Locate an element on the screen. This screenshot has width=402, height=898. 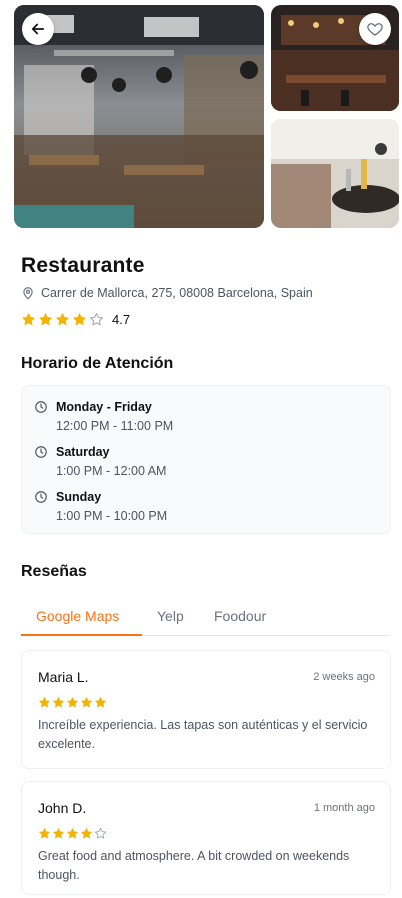
favorite-button is located at coordinates (375, 29).